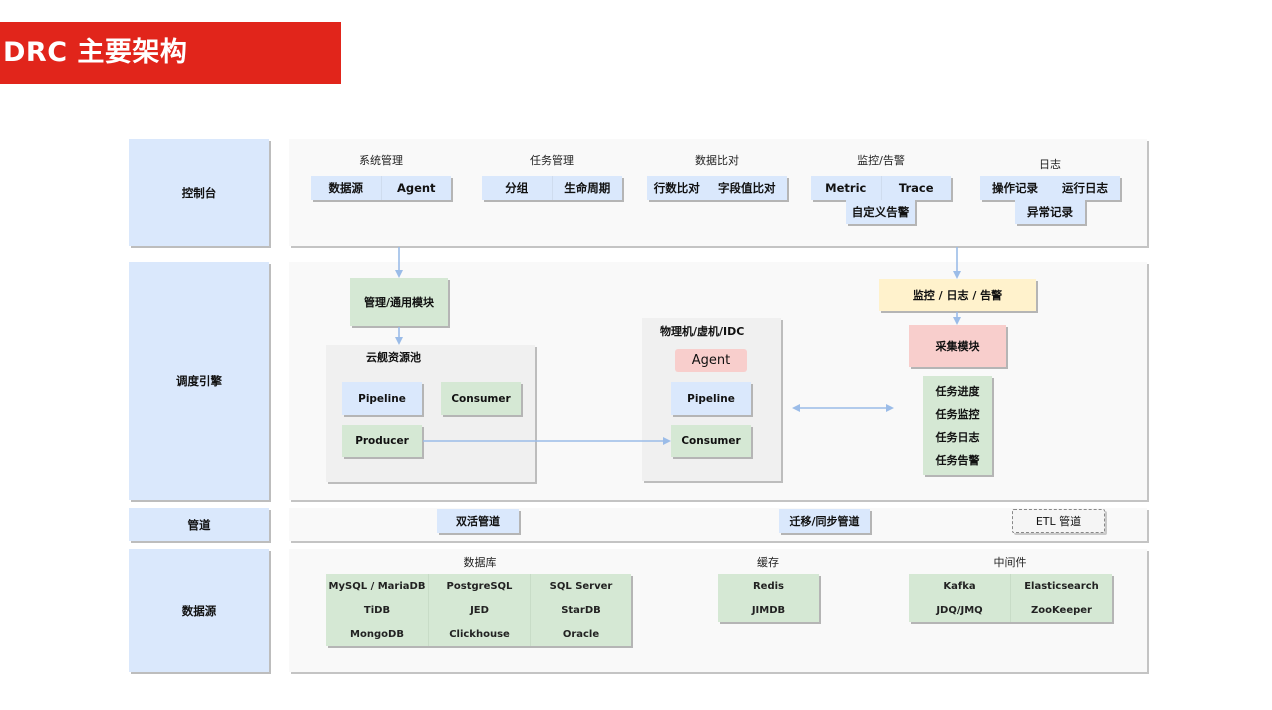  What do you see at coordinates (1058, 521) in the screenshot?
I see `etl-pipeline: ETL 管道` at bounding box center [1058, 521].